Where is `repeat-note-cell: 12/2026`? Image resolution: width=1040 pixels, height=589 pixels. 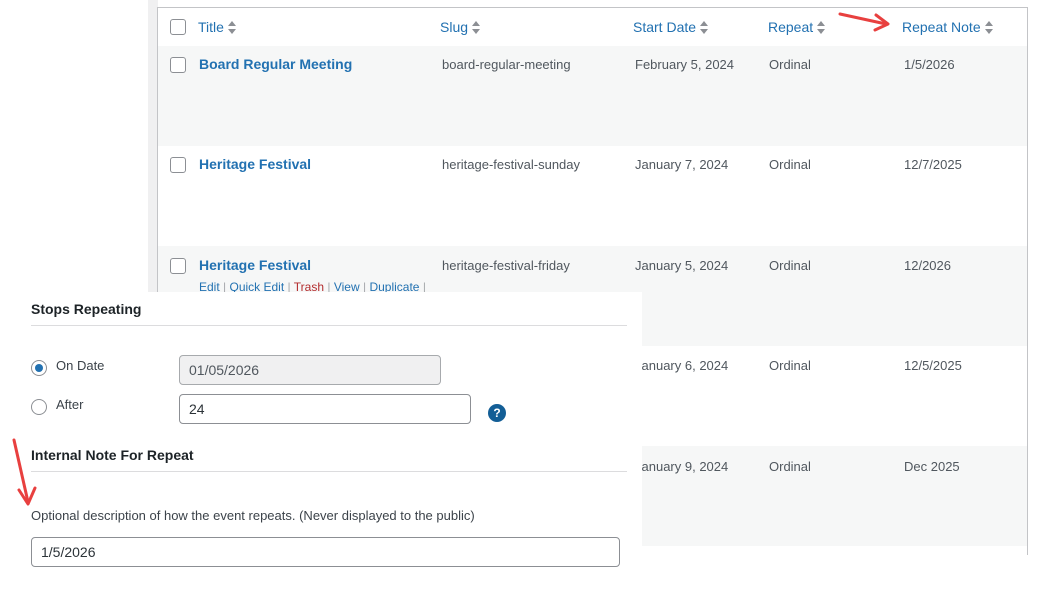
repeat-note-cell: 12/2026 is located at coordinates (927, 265).